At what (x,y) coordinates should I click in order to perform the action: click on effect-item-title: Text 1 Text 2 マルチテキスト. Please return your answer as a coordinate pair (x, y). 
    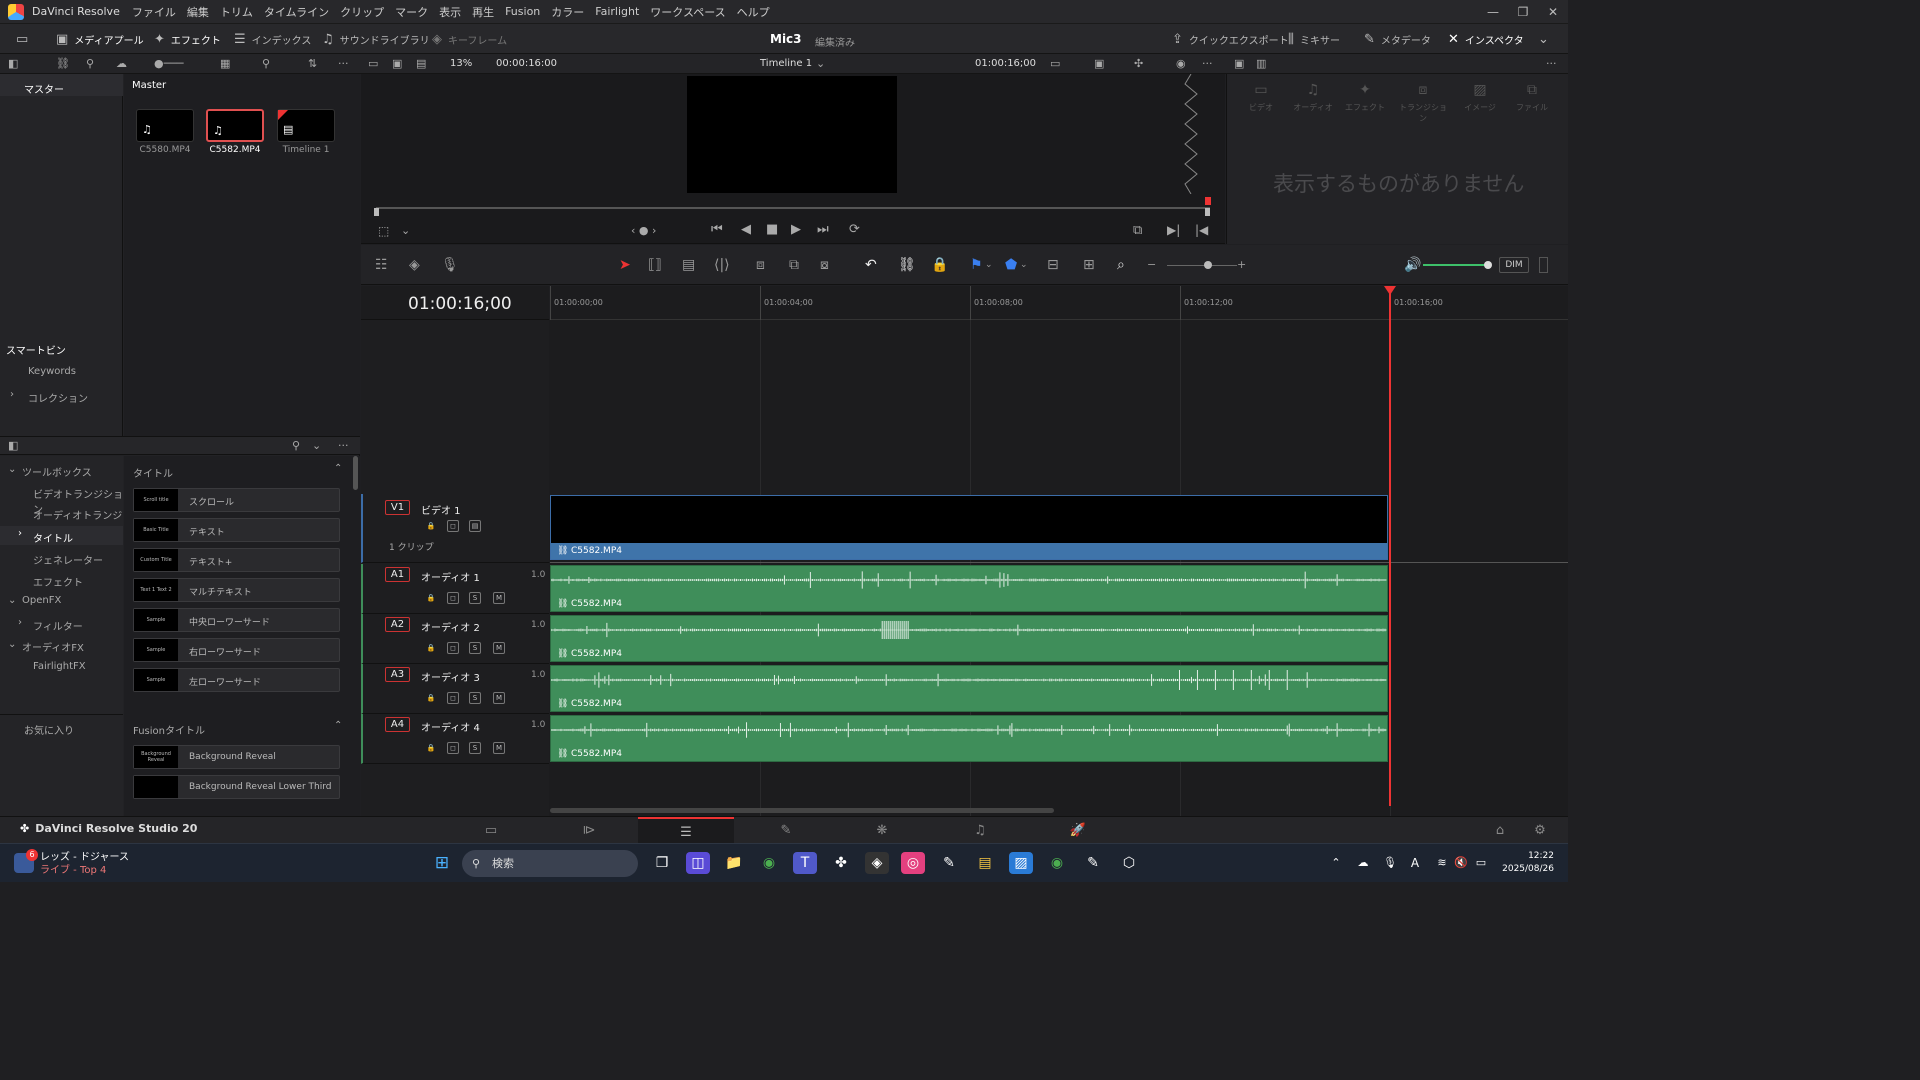
    Looking at the image, I should click on (236, 590).